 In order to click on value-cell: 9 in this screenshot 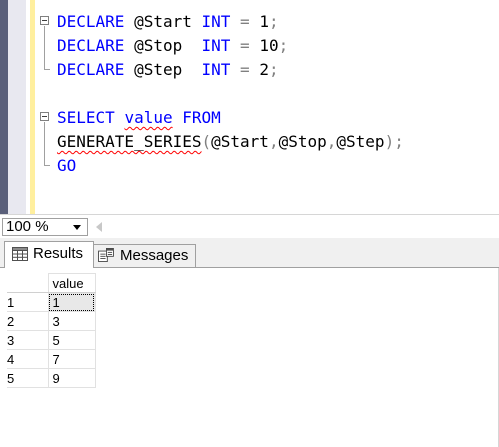, I will do `click(71, 378)`.